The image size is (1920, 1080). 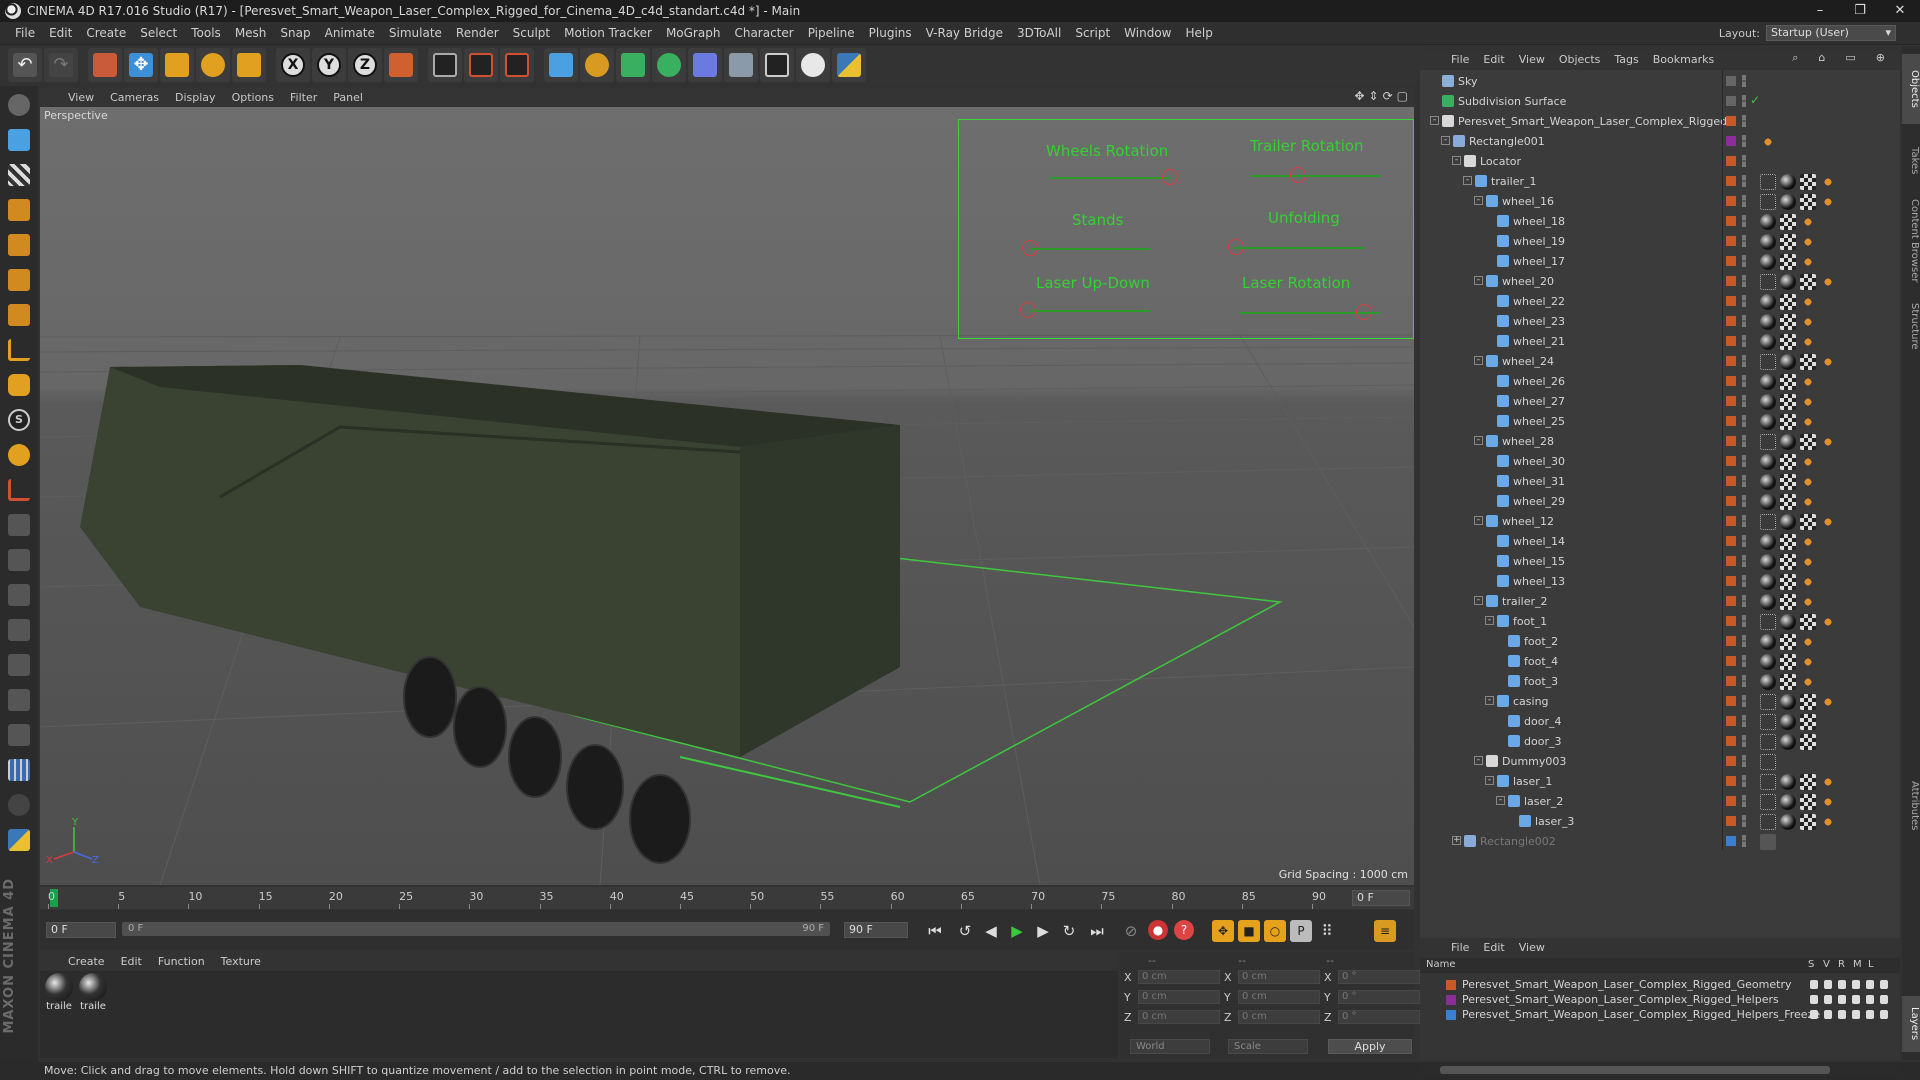 What do you see at coordinates (1660, 682) in the screenshot?
I see `object-tree-row: foot_3` at bounding box center [1660, 682].